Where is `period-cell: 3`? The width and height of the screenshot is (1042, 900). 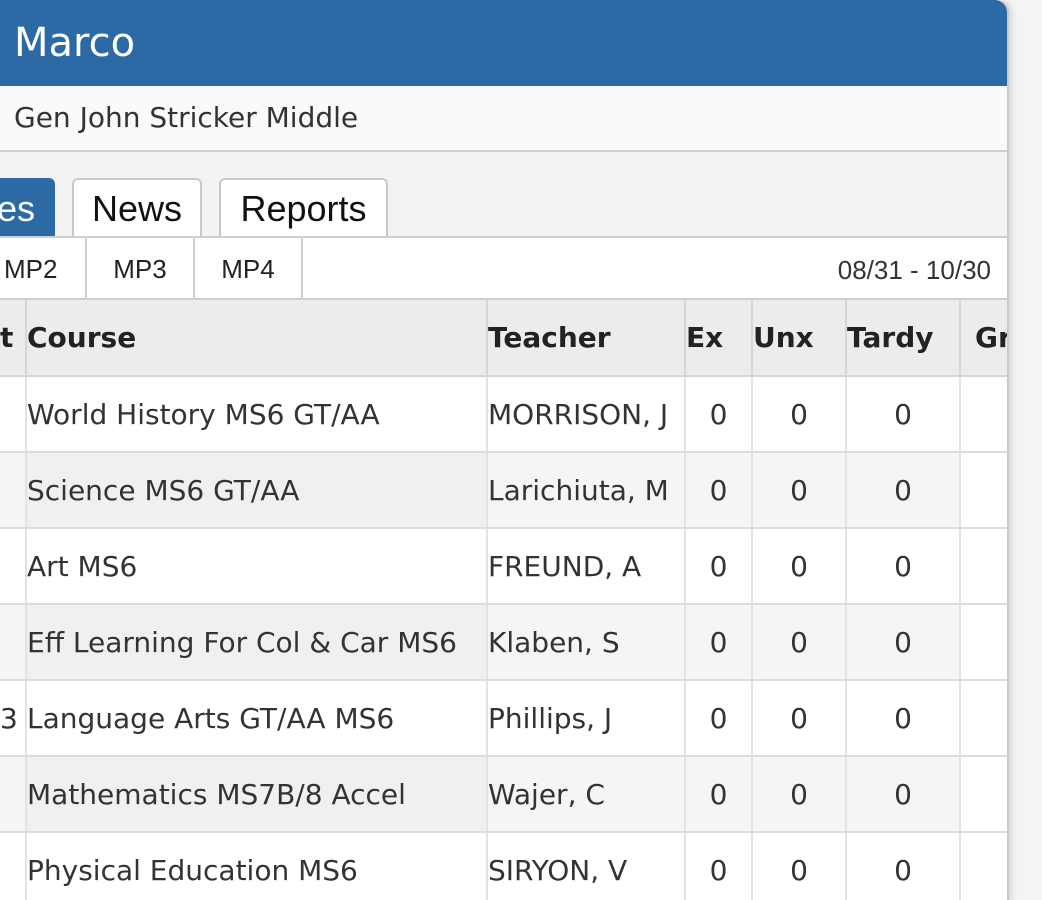 period-cell: 3 is located at coordinates (13, 718).